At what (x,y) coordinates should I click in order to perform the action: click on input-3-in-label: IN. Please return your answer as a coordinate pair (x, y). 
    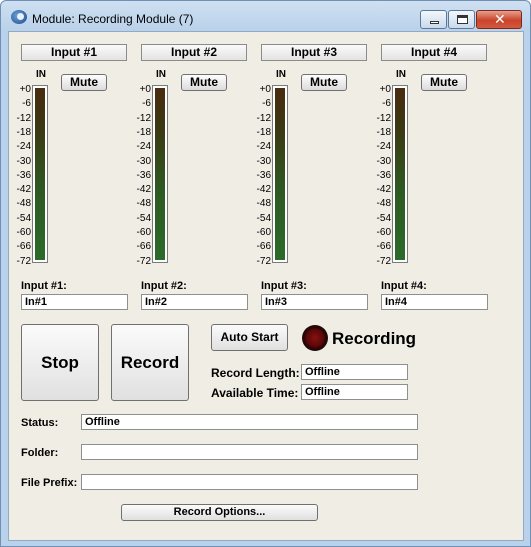
    Looking at the image, I should click on (281, 74).